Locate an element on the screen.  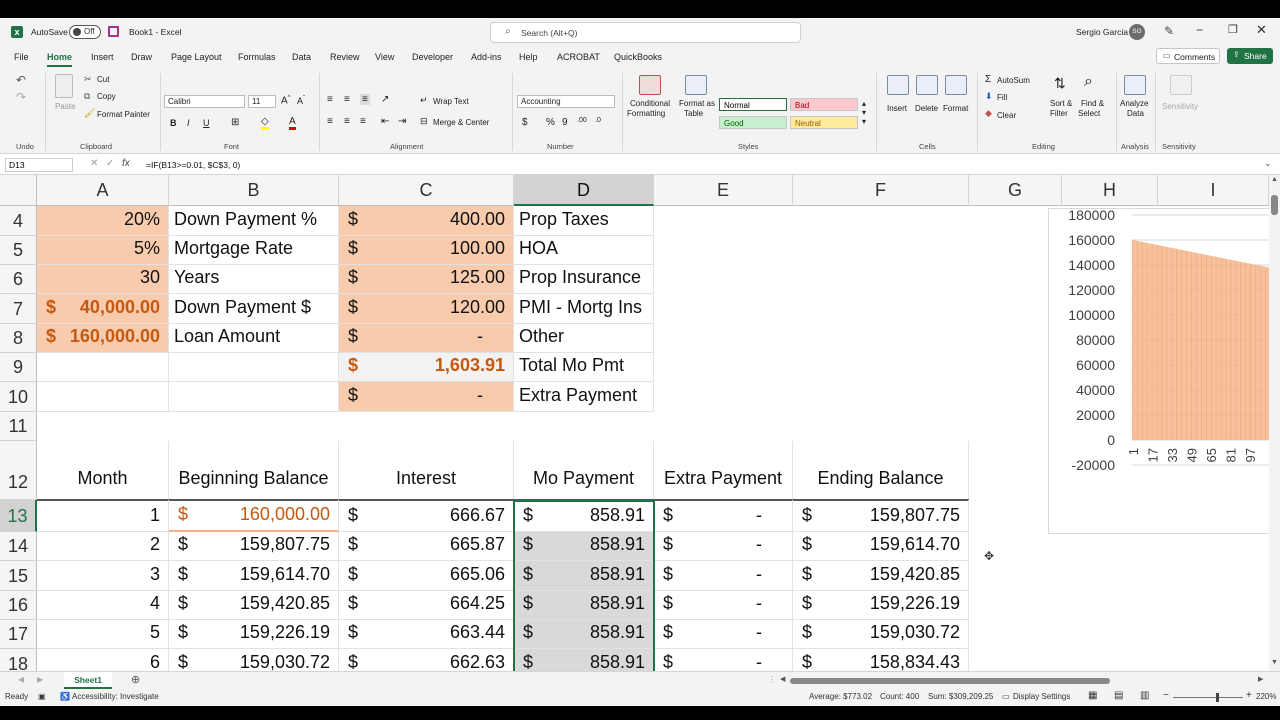
row-header: 13 is located at coordinates (18, 516).